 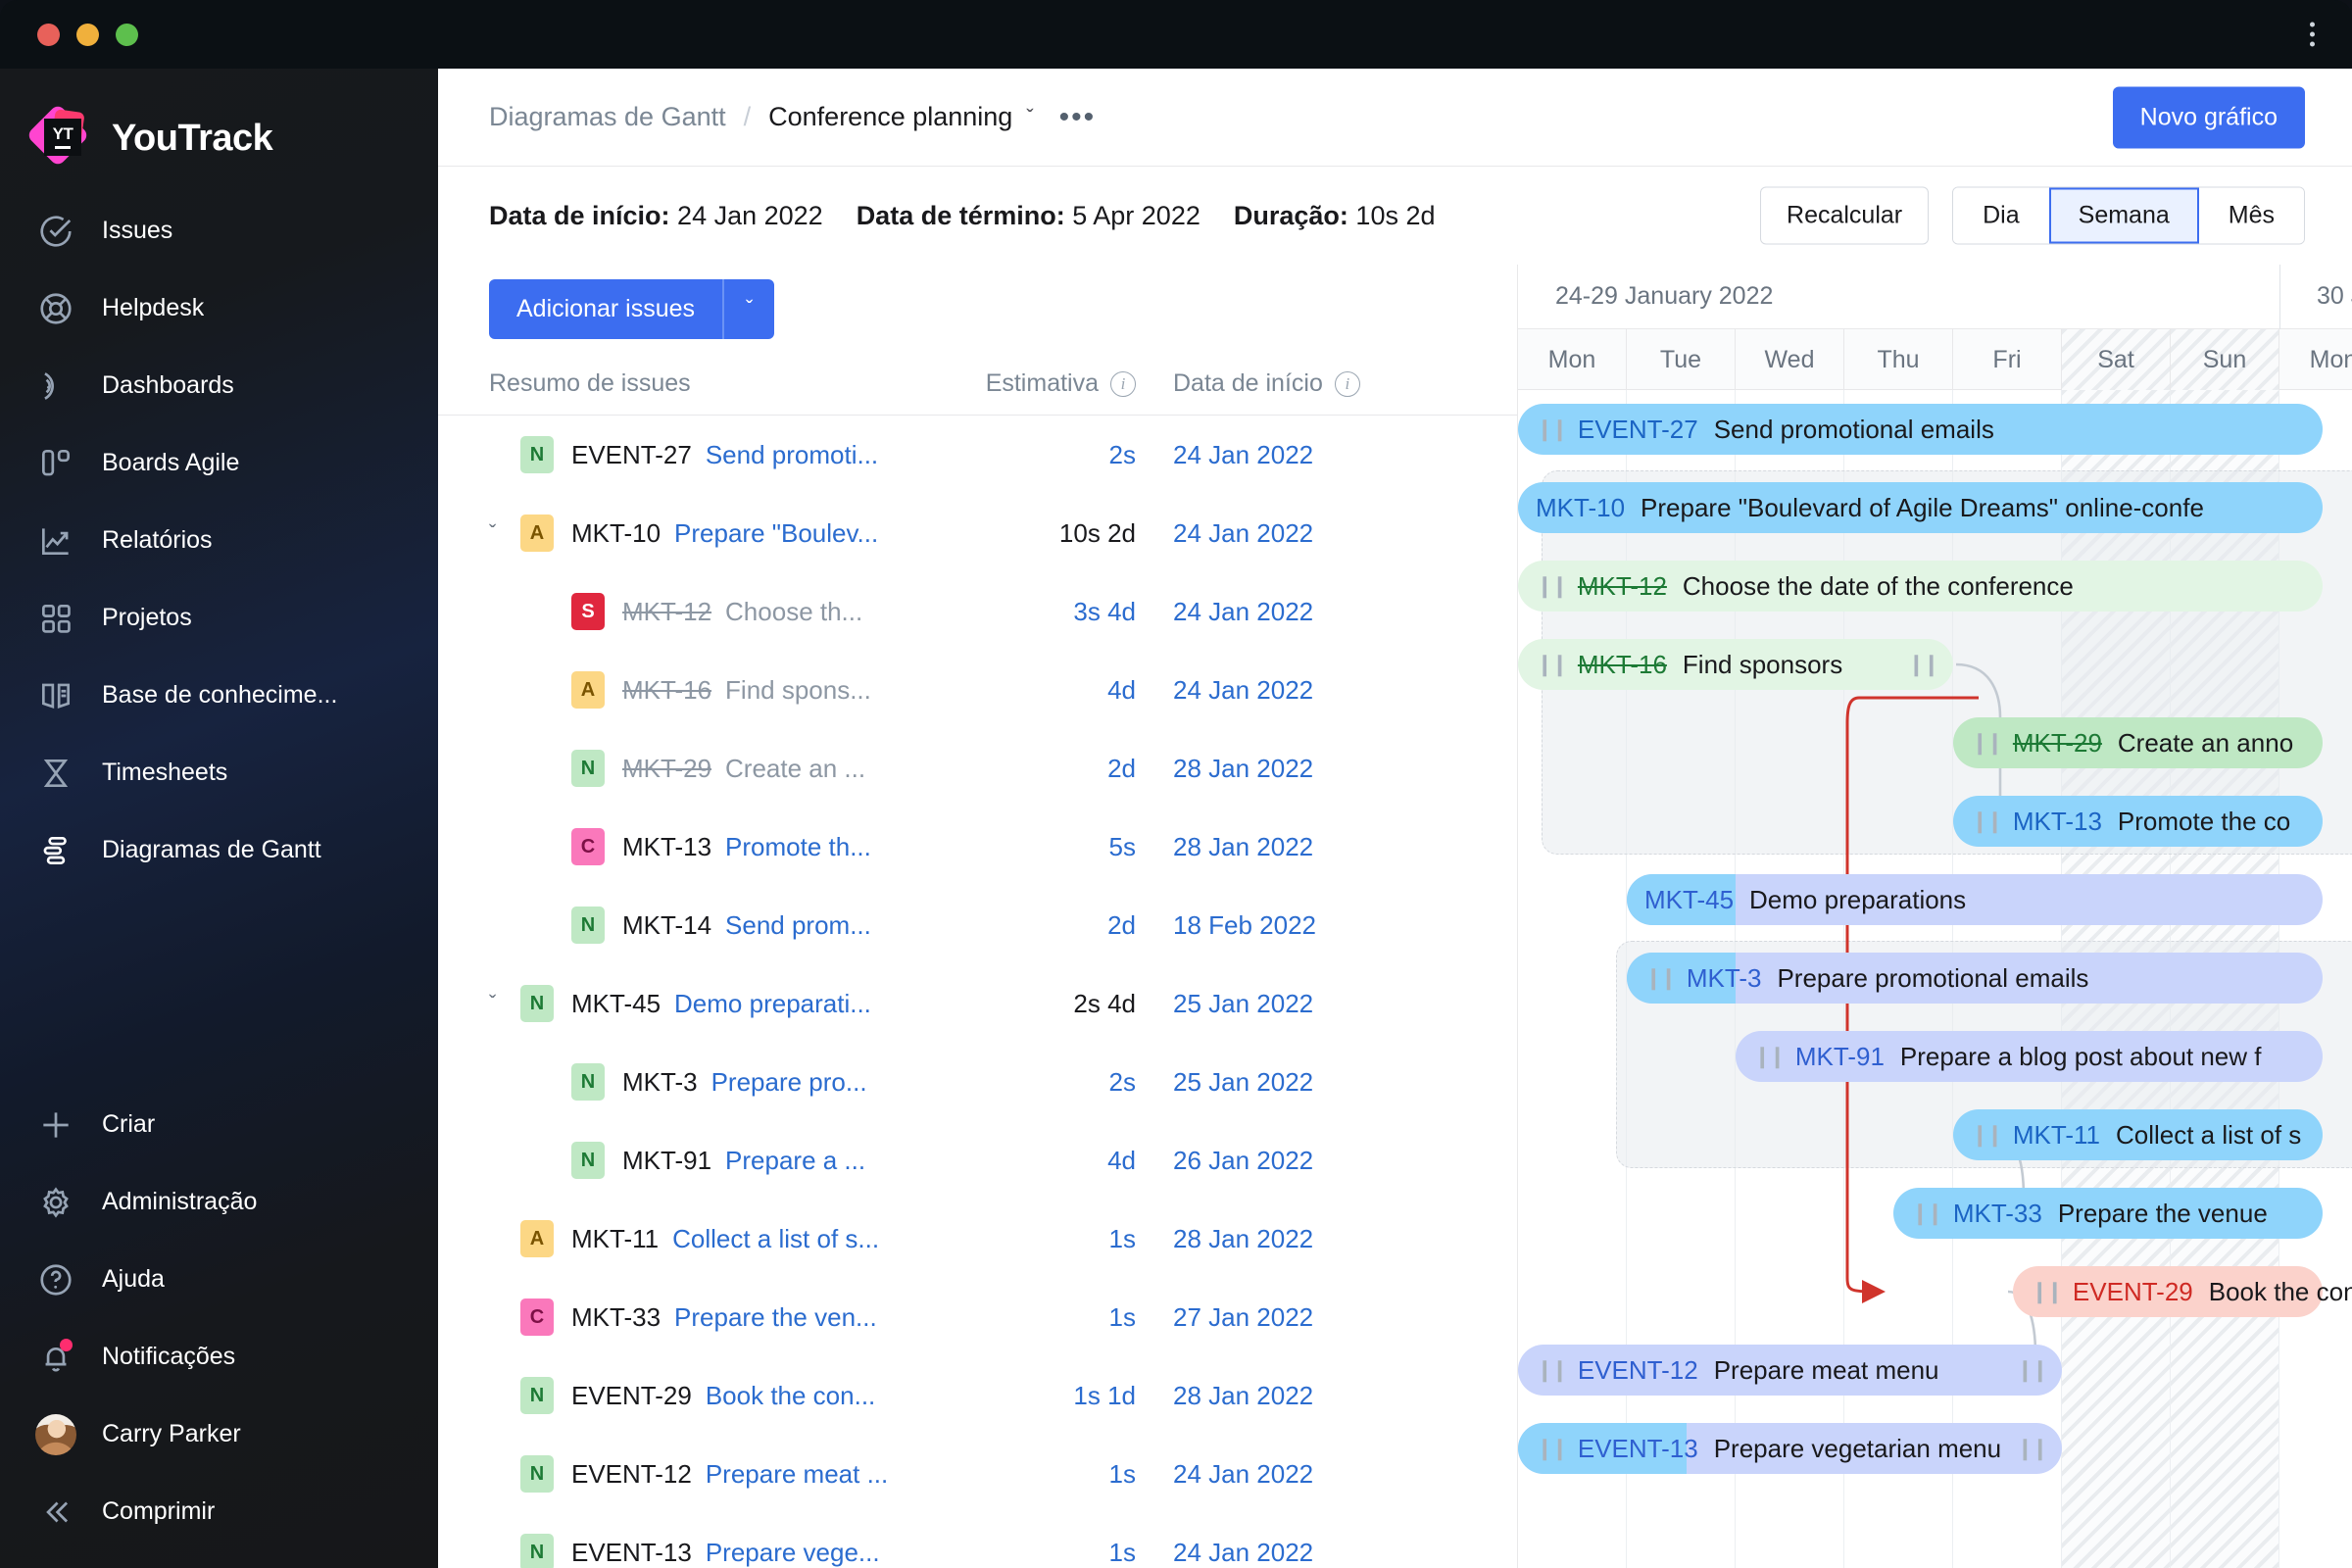 What do you see at coordinates (219, 1124) in the screenshot?
I see `sidebar-item-criar: Criar` at bounding box center [219, 1124].